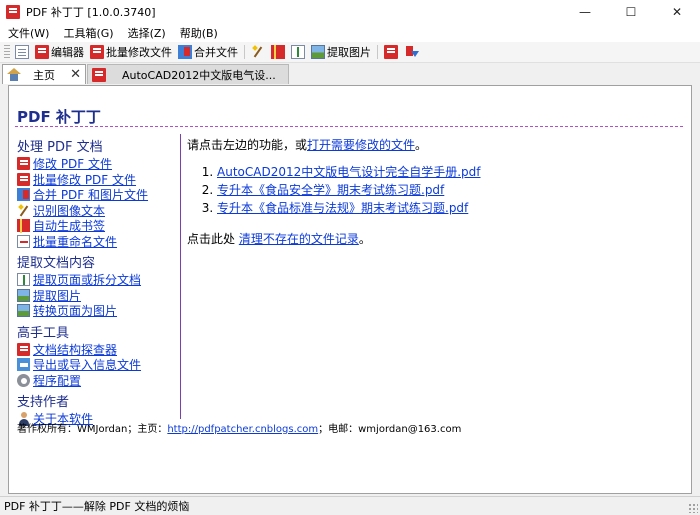 The image size is (700, 515). What do you see at coordinates (88, 33) in the screenshot?
I see `menu-toolbox: 工具箱(G)` at bounding box center [88, 33].